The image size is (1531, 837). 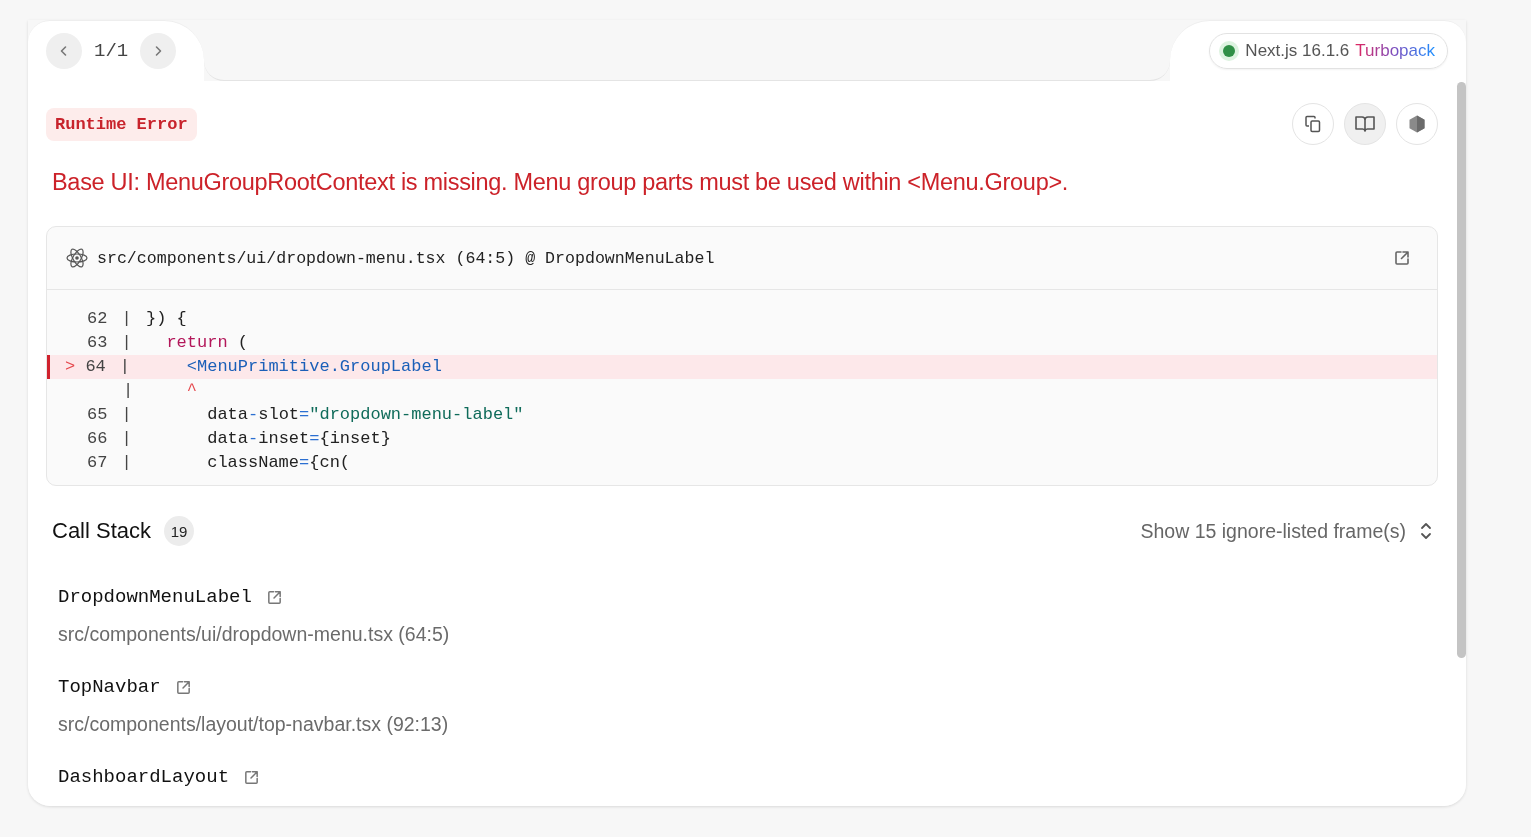 What do you see at coordinates (365, 415) in the screenshot?
I see `code-line: data-slot="dropdown-menu-label"` at bounding box center [365, 415].